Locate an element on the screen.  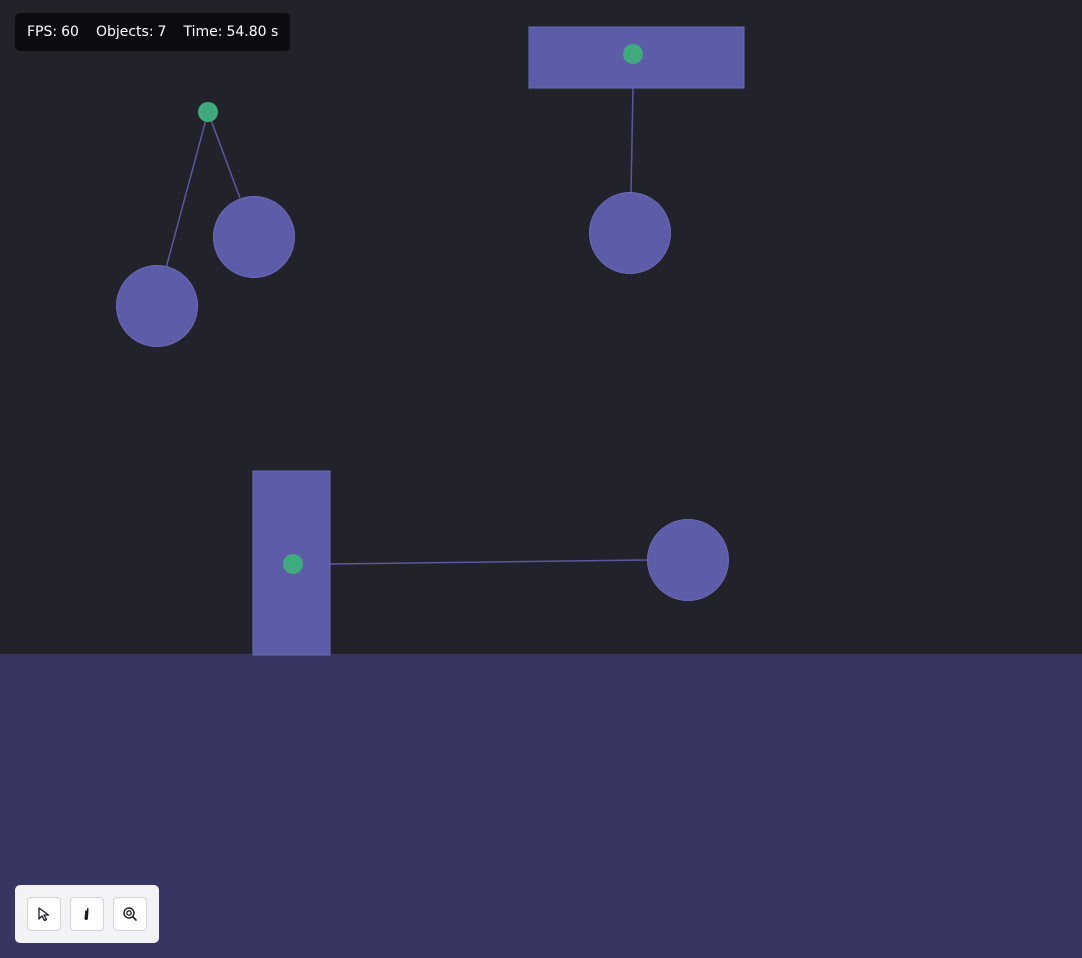
tool-palette is located at coordinates (87, 914).